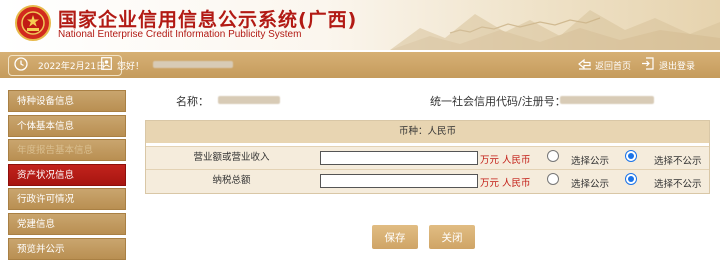  I want to click on sidebar-item-annual-report: 年度报告基本信息, so click(67, 150).